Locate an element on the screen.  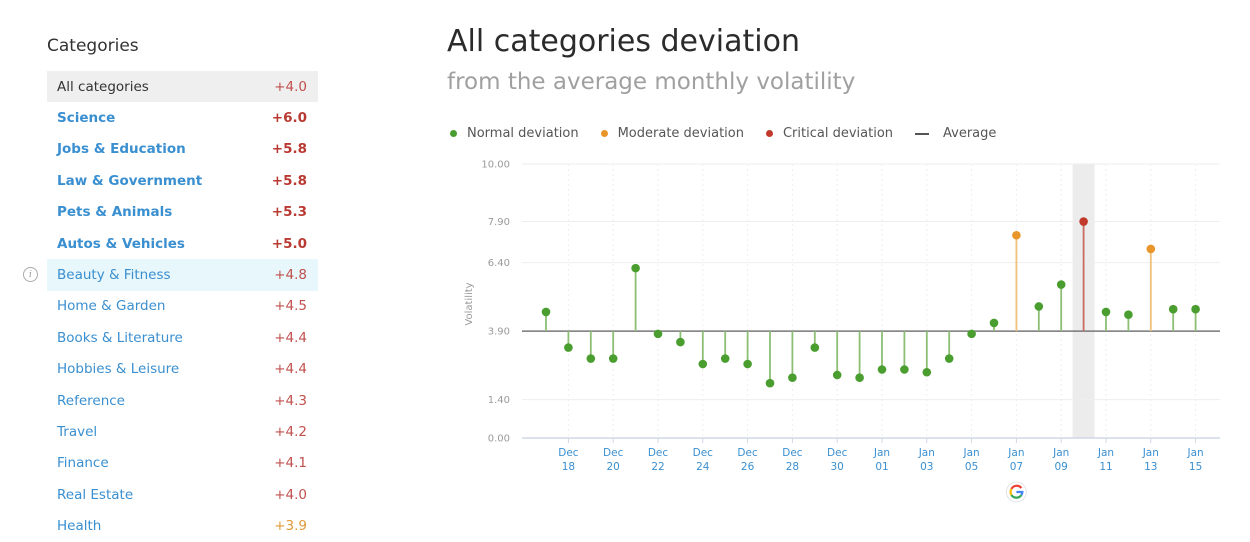
x-tick-label-day: 07 is located at coordinates (1016, 467).